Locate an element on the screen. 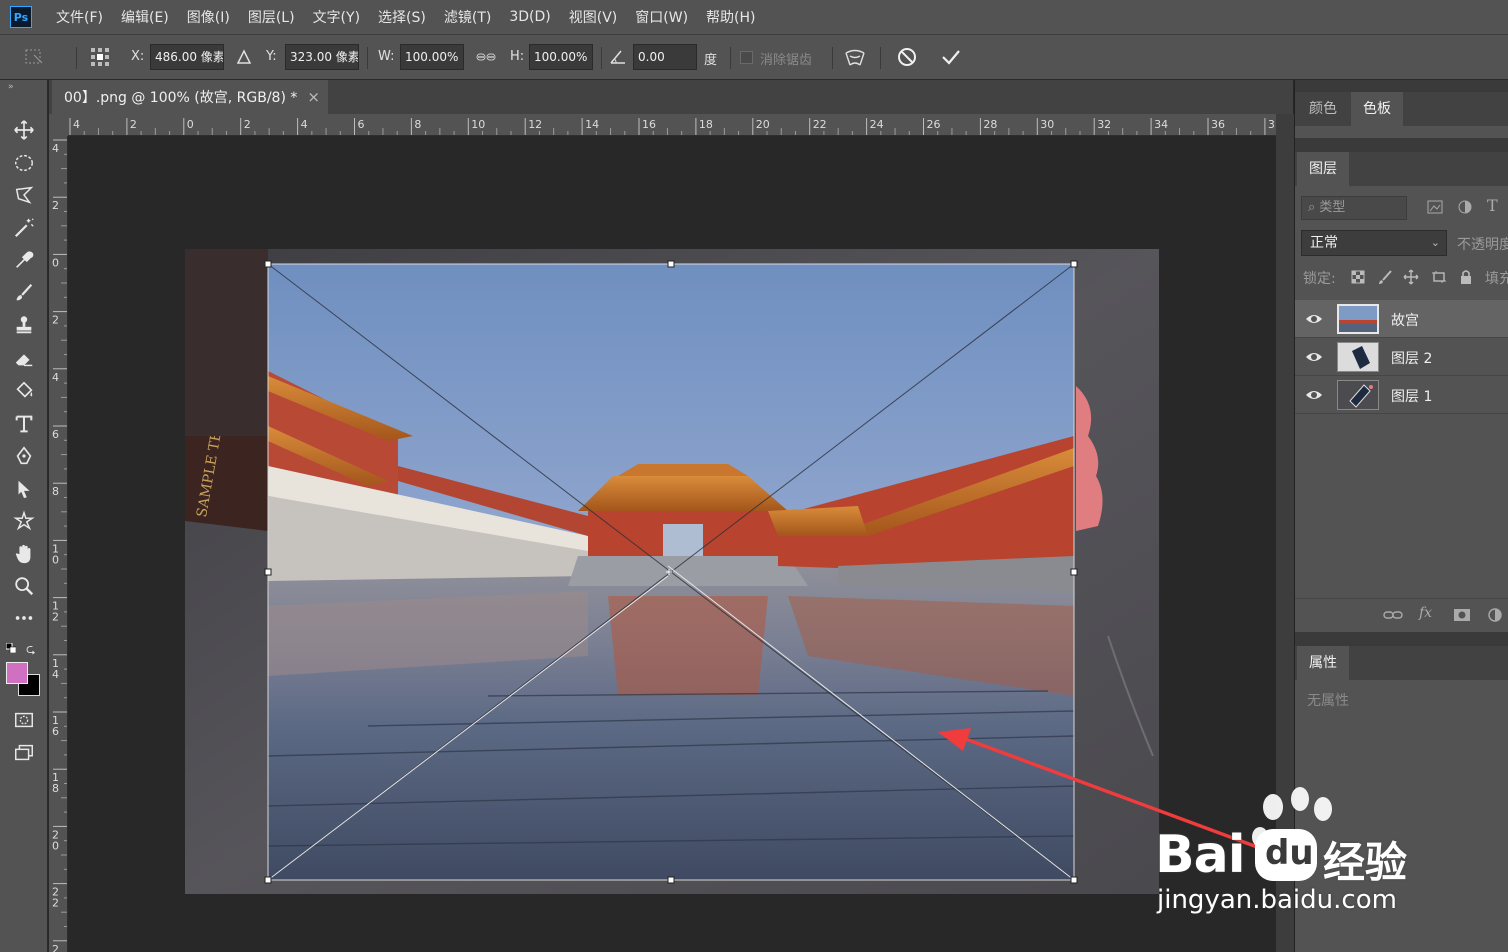 Image resolution: width=1508 pixels, height=952 pixels. default-colors-icon is located at coordinates (11, 648).